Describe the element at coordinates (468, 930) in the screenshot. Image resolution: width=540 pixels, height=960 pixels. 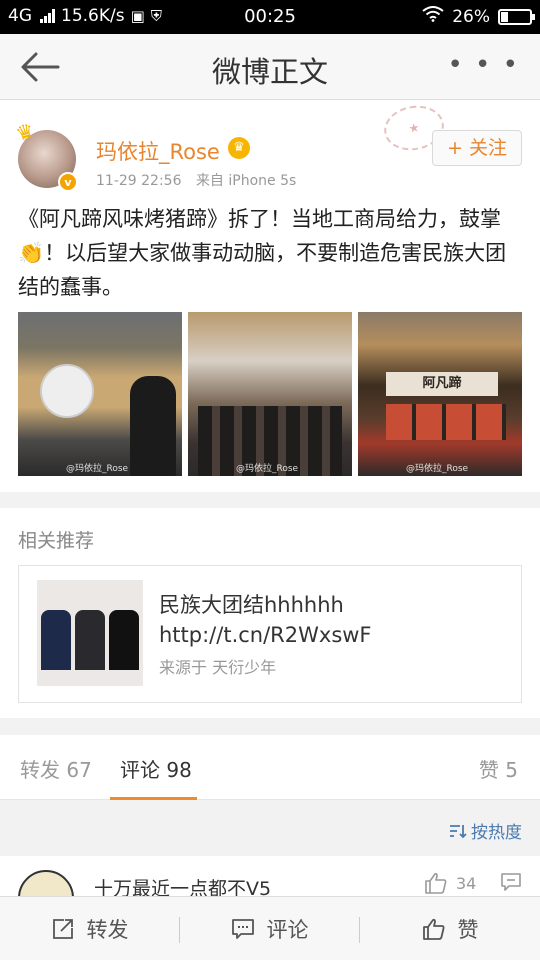
I see `like-label: 赞` at that location.